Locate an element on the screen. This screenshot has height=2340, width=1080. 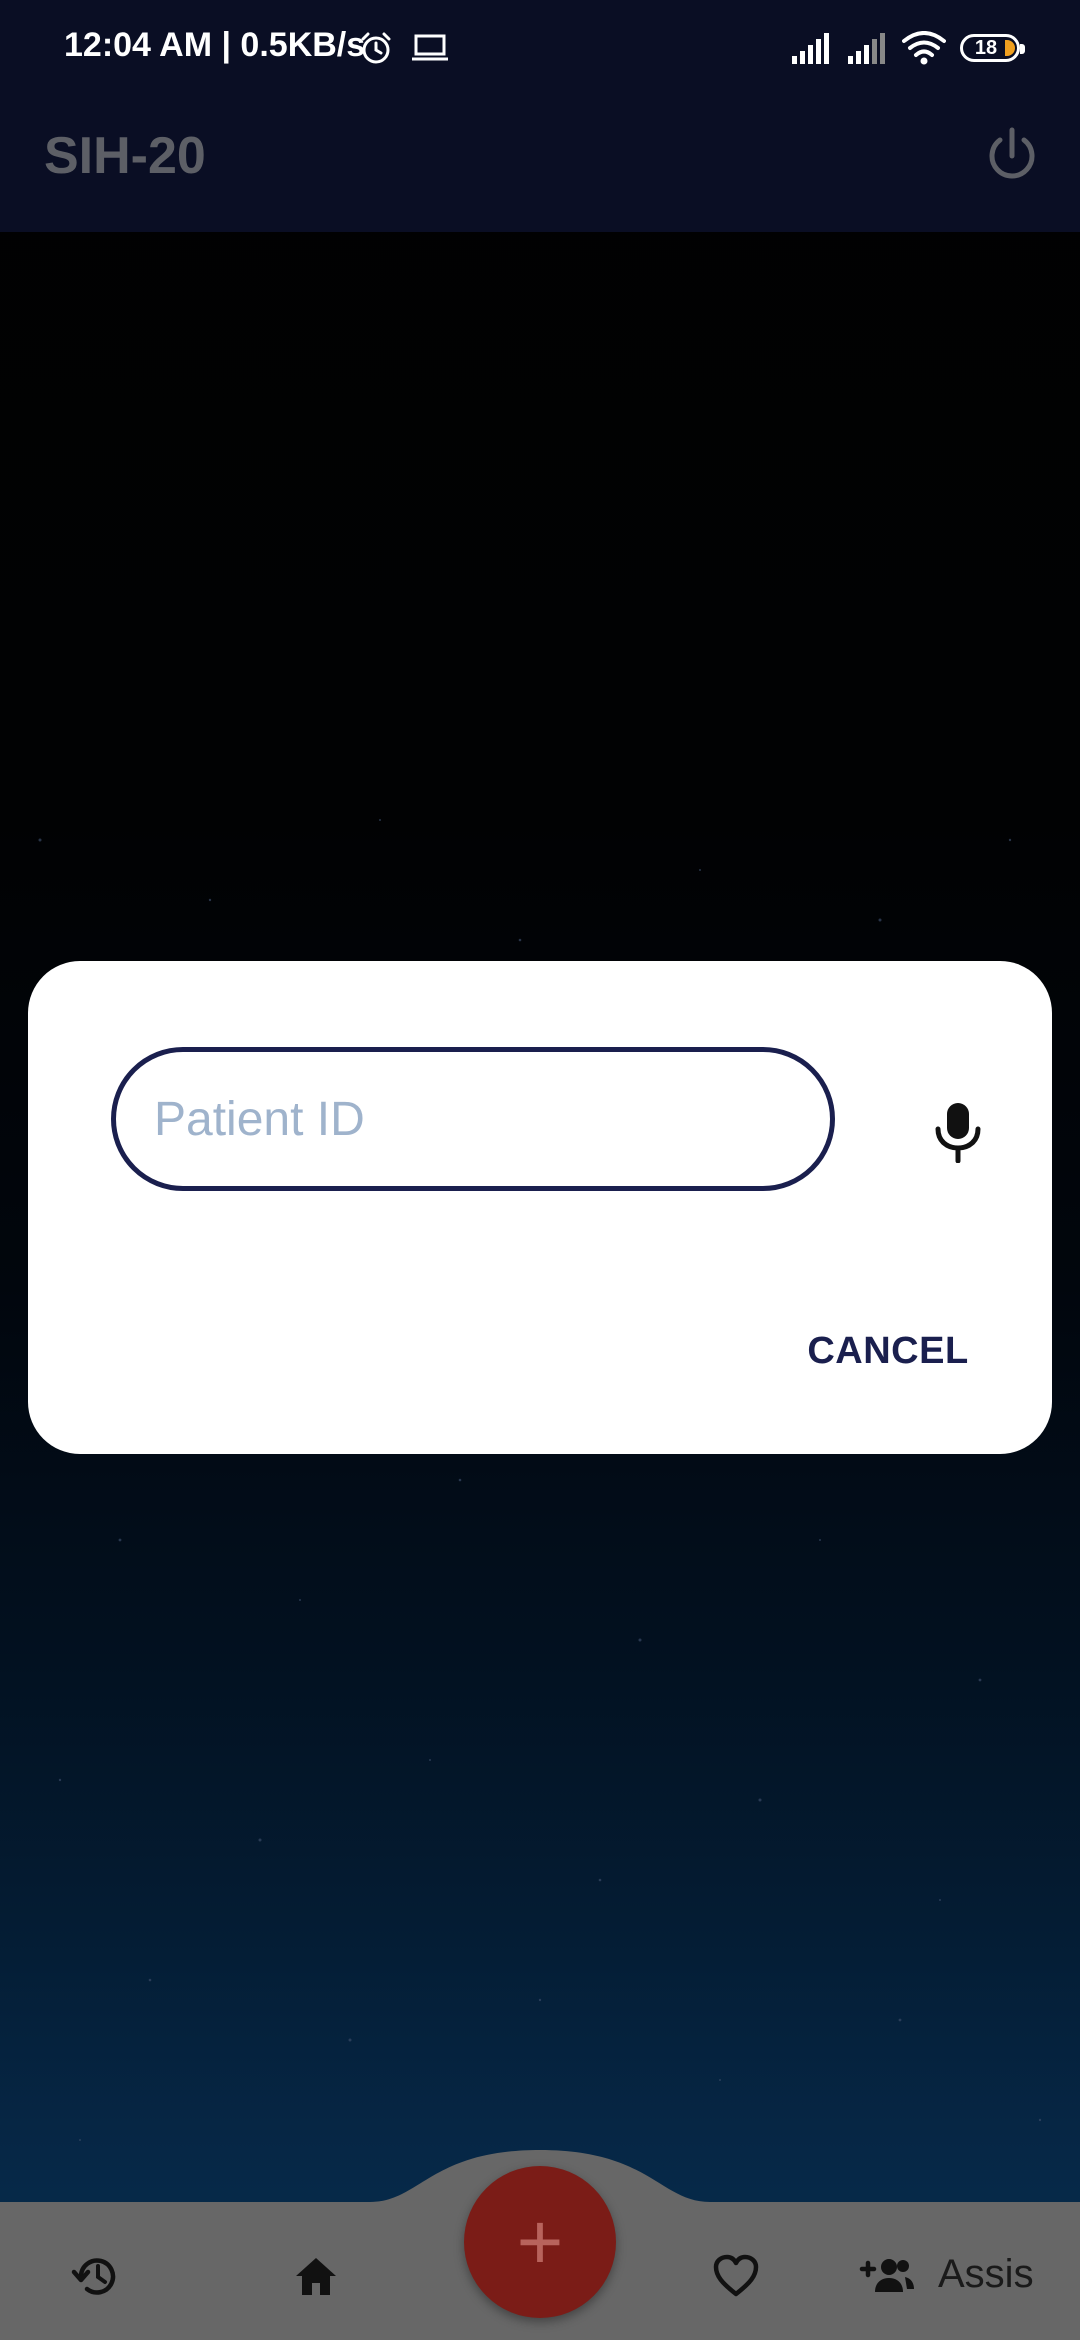
nav-assistant is located at coordinates (887, 2276).